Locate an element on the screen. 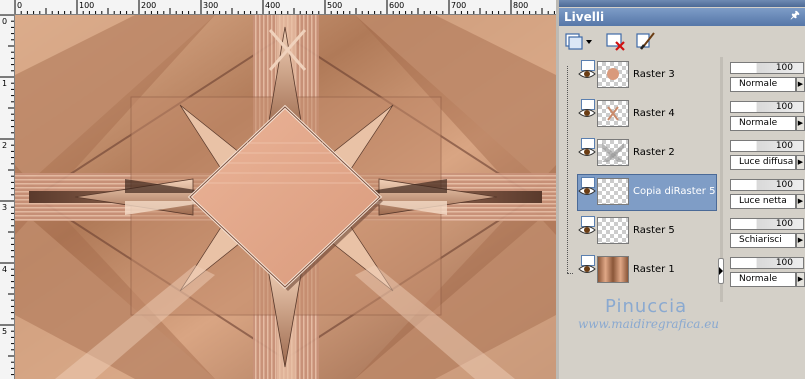  layer-name: Raster 3 is located at coordinates (654, 74).